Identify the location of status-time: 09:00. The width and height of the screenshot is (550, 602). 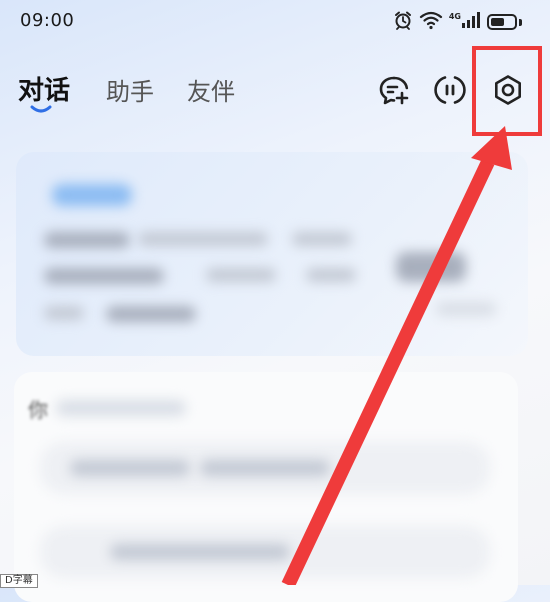
(47, 20).